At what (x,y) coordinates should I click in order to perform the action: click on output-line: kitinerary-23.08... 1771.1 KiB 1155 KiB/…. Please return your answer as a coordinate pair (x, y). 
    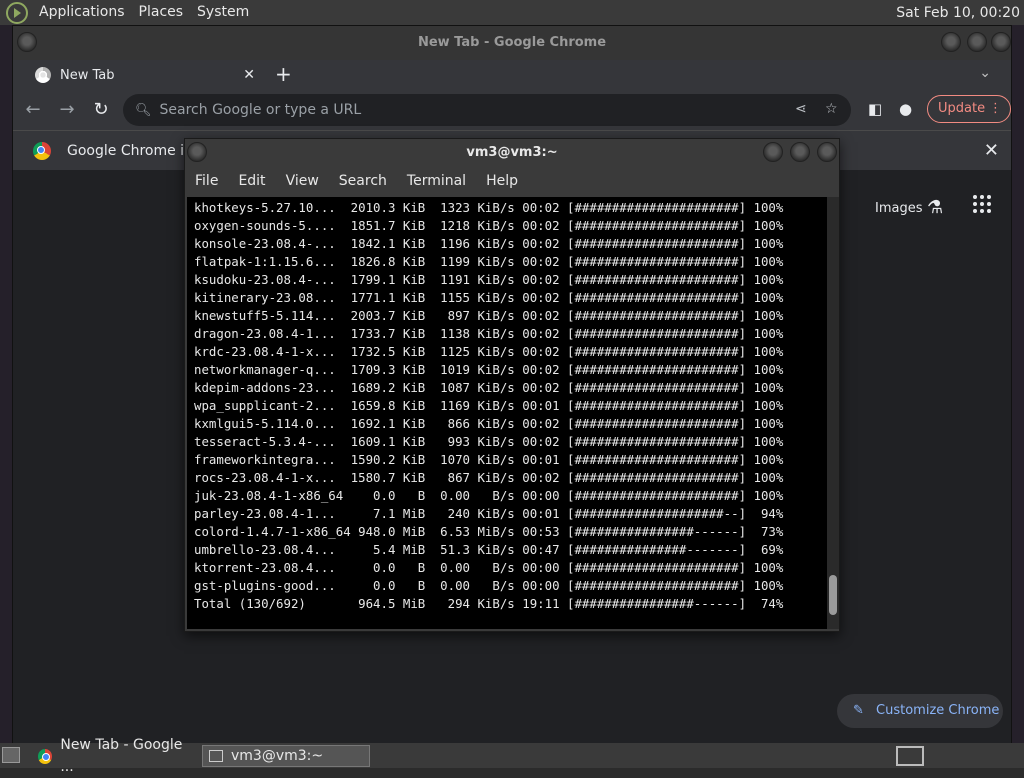
    Looking at the image, I should click on (489, 297).